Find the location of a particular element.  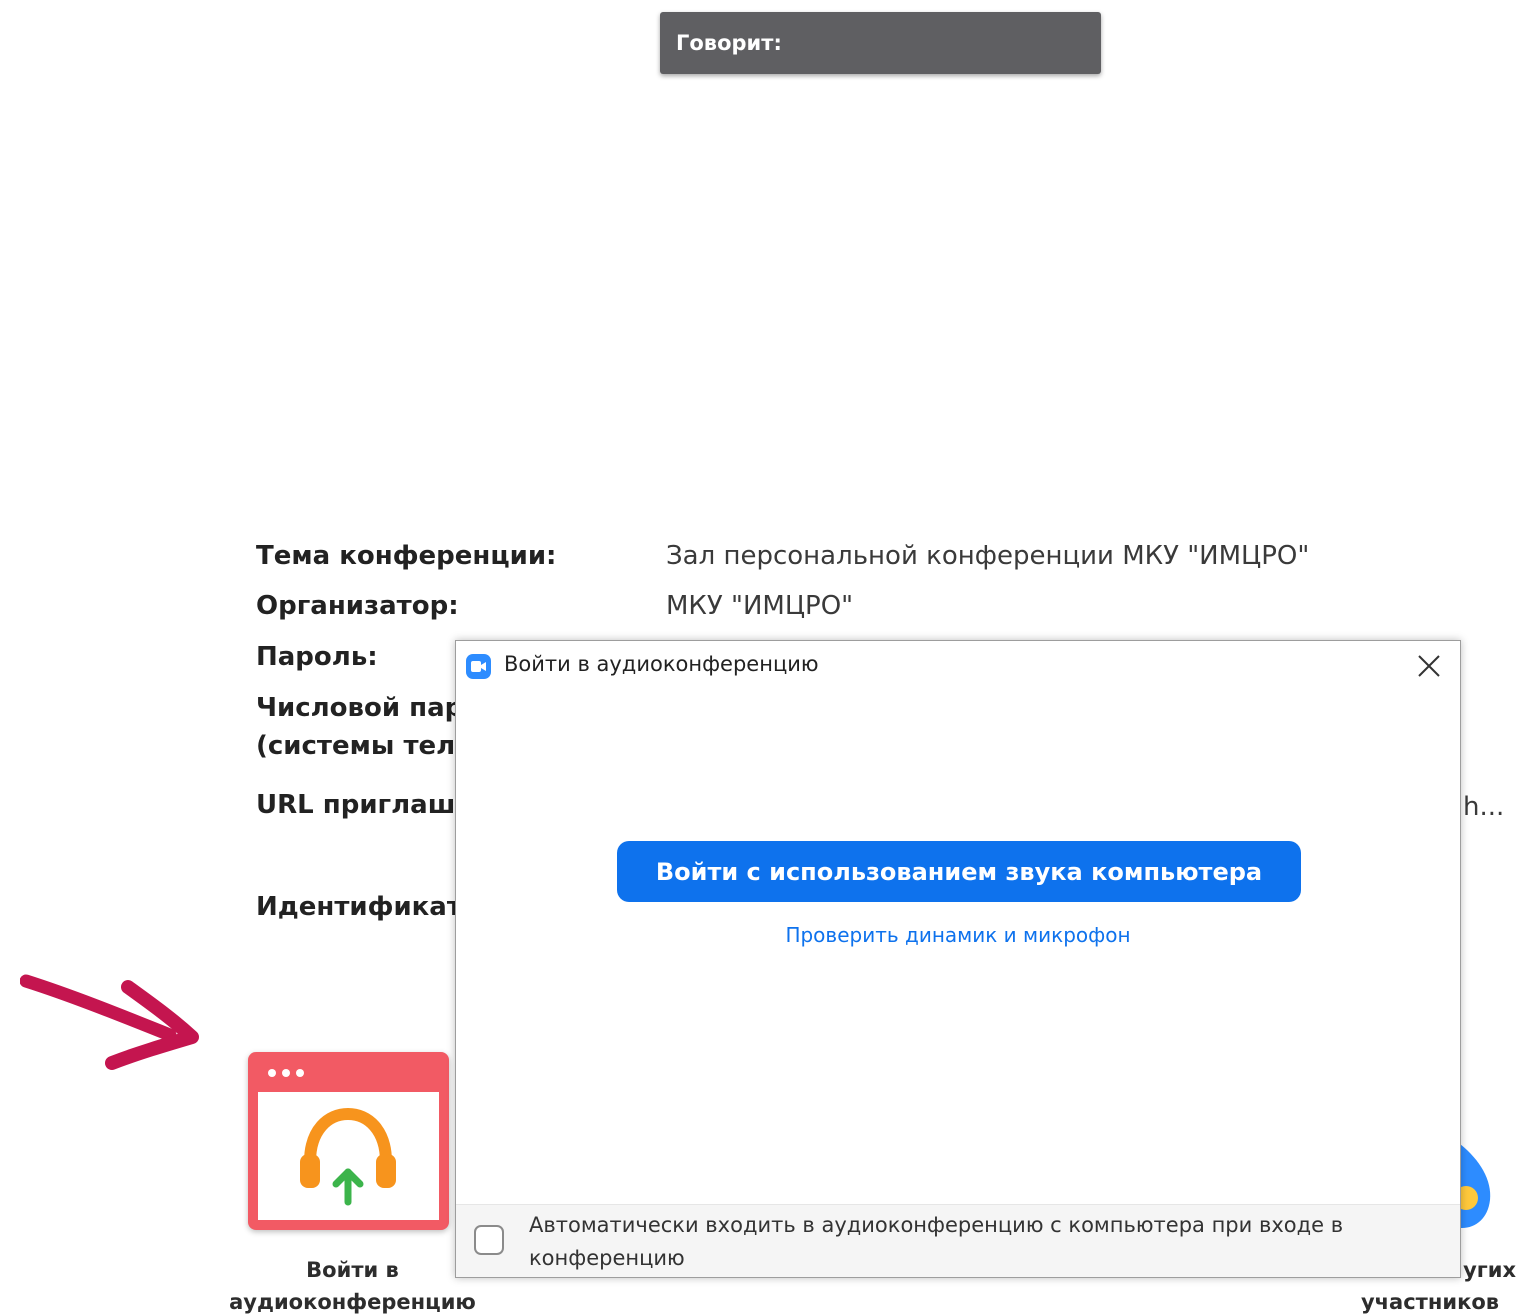

close-icon is located at coordinates (1429, 666).